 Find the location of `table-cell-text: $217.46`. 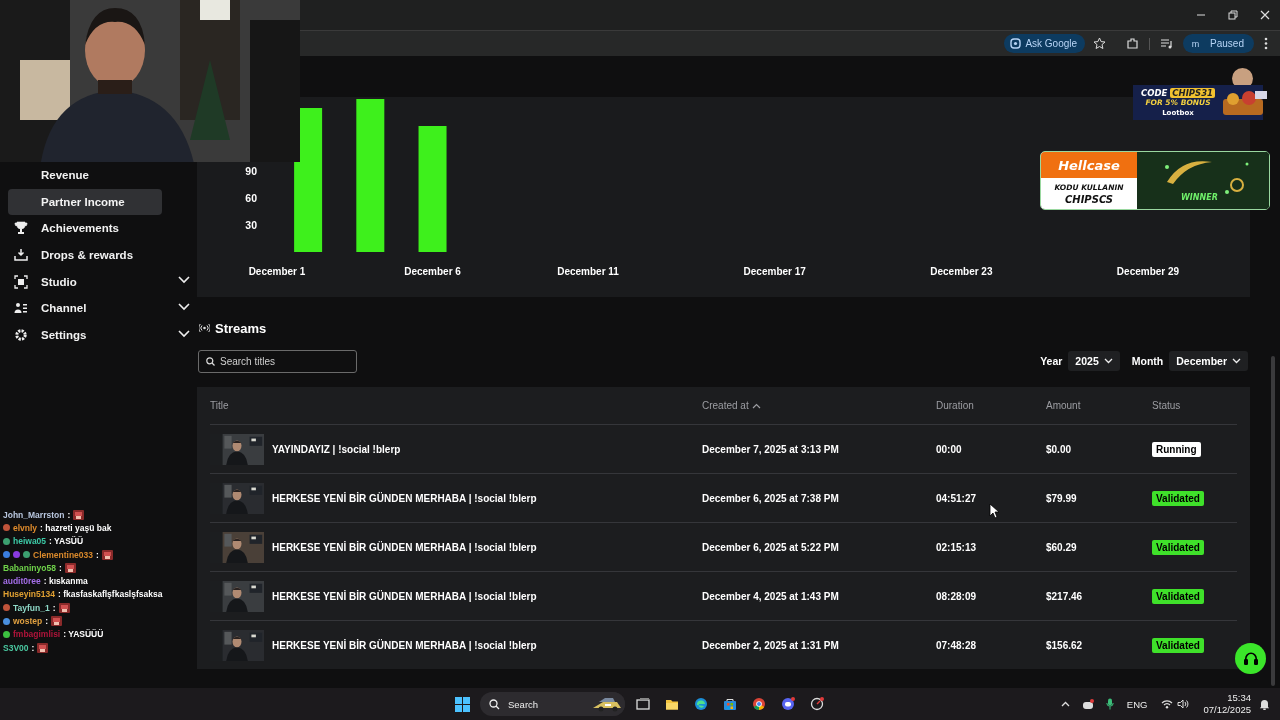

table-cell-text: $217.46 is located at coordinates (1065, 596).